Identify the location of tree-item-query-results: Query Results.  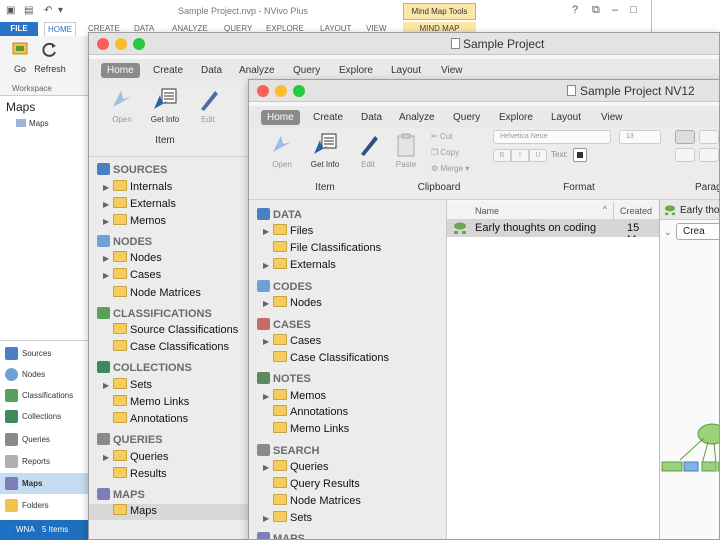
(347, 485).